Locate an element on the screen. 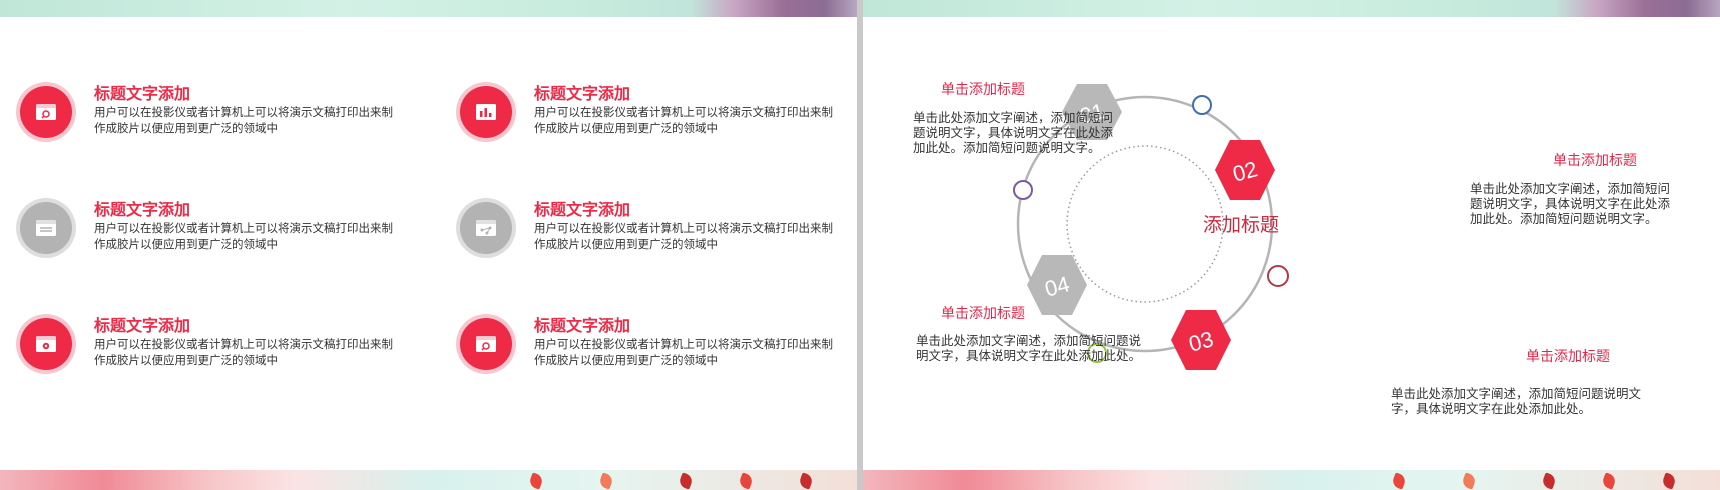  browser-settings-icon is located at coordinates (46, 344).